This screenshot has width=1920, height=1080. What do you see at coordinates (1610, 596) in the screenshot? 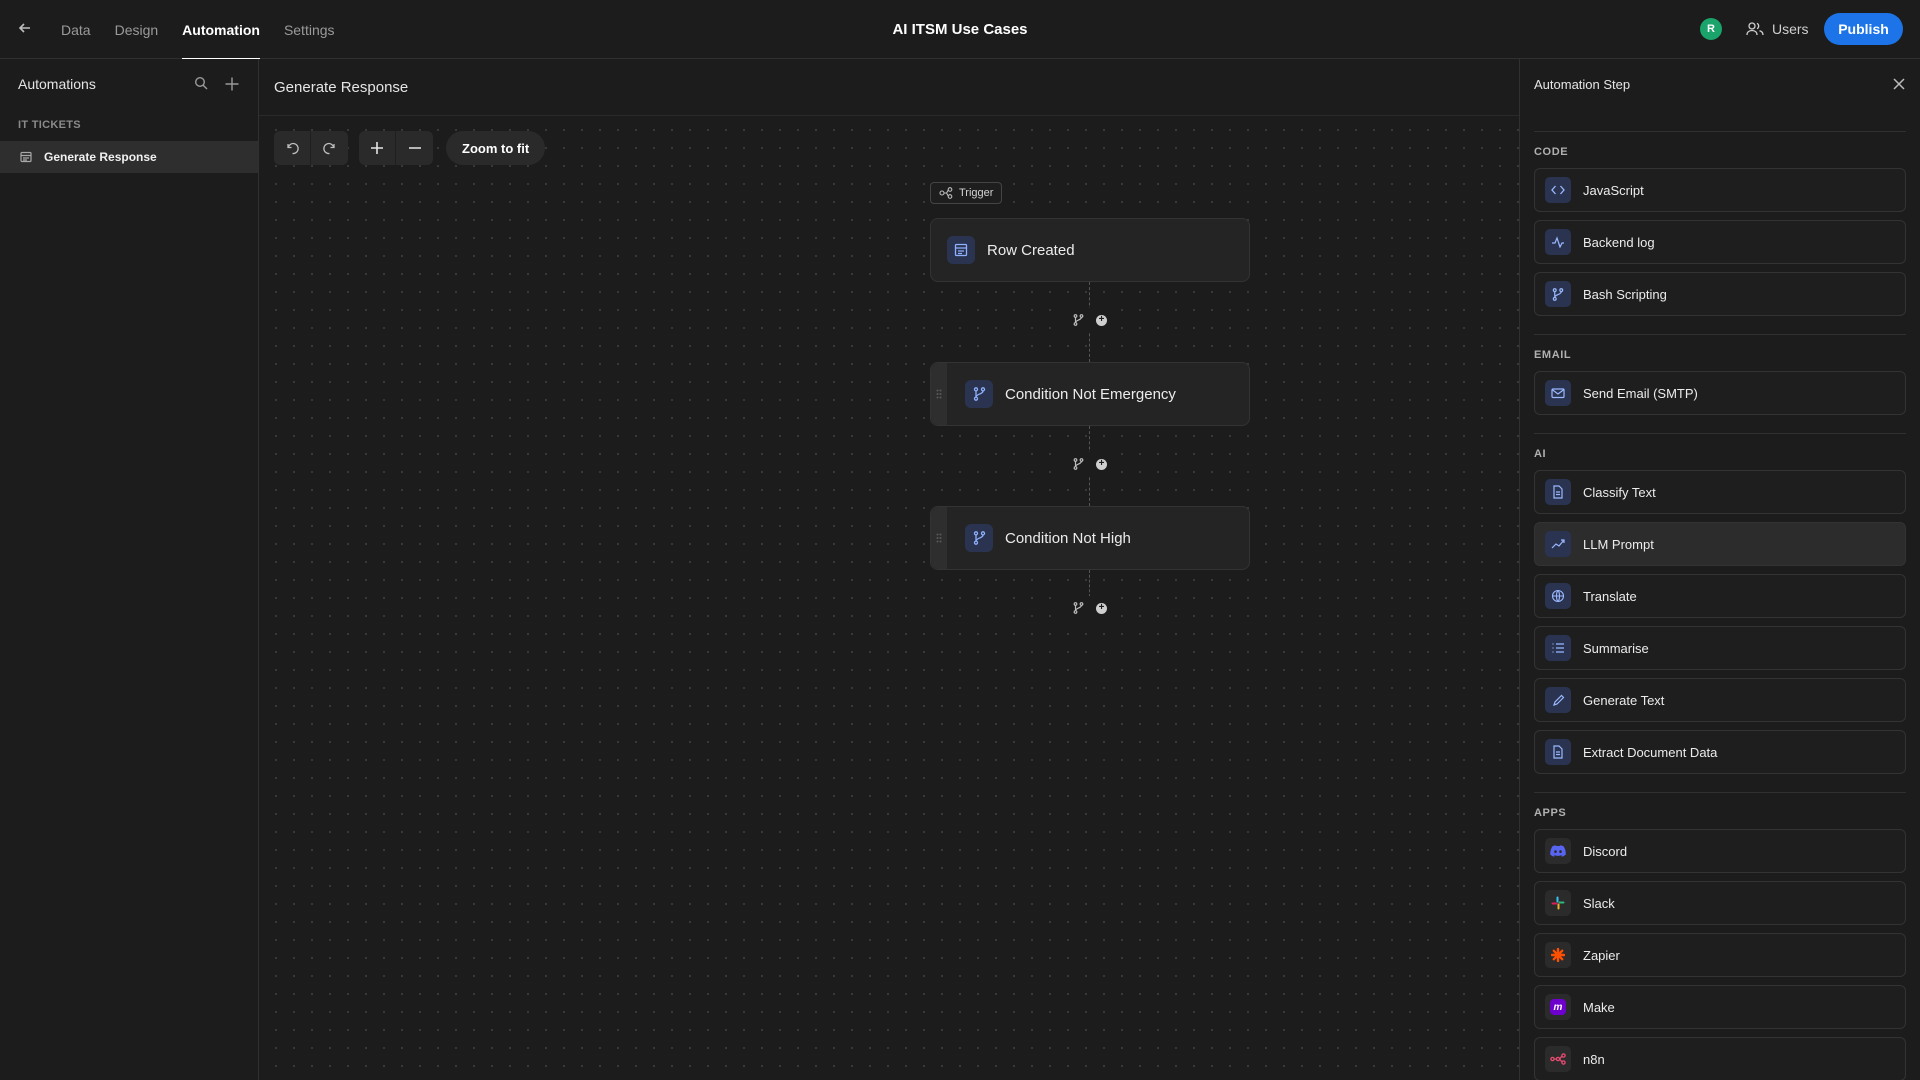
I see `step-label: Translate` at bounding box center [1610, 596].